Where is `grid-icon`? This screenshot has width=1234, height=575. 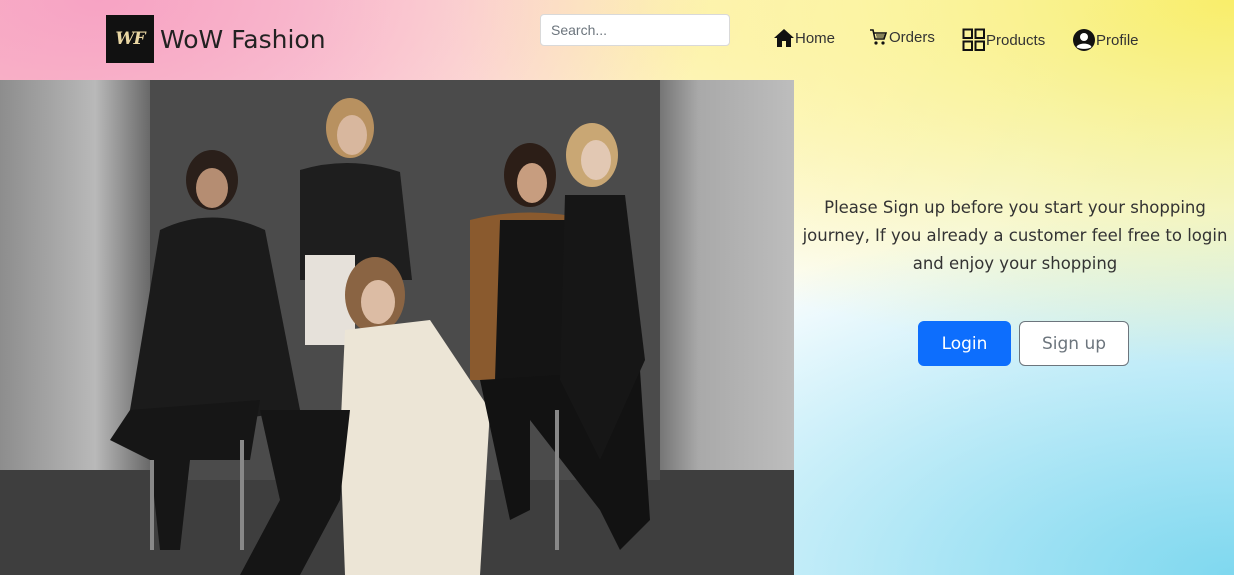
grid-icon is located at coordinates (973, 39).